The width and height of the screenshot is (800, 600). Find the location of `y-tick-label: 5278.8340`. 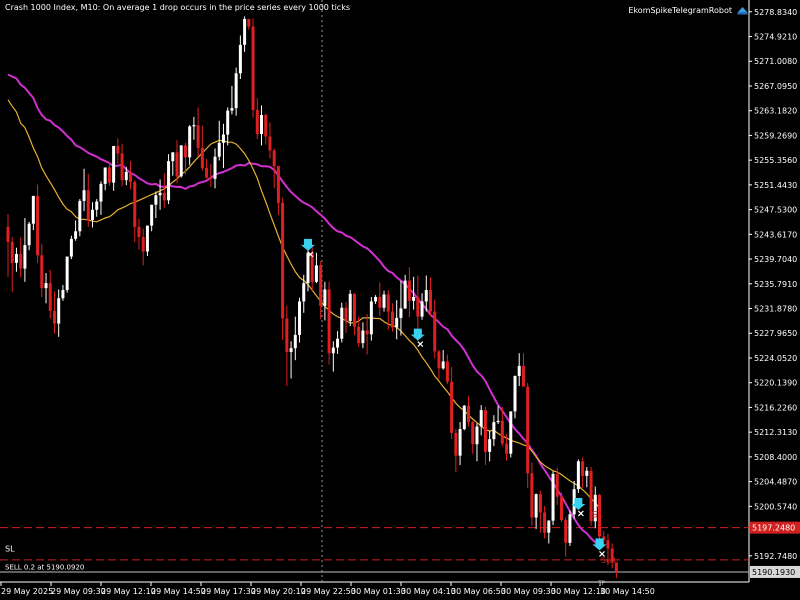

y-tick-label: 5278.8340 is located at coordinates (775, 12).